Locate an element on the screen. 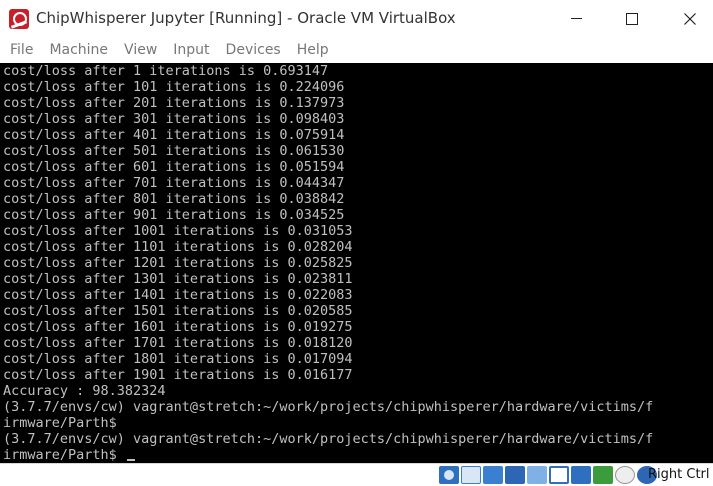 The image size is (713, 486). maximize-button is located at coordinates (632, 18).